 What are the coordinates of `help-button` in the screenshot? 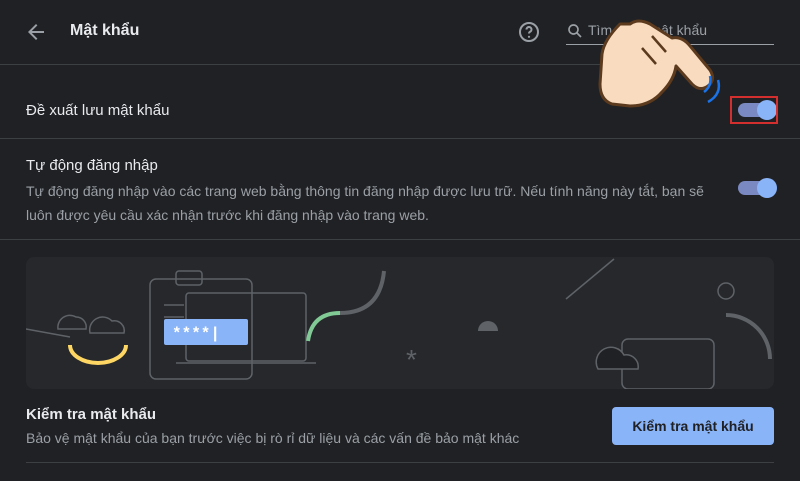 It's located at (529, 32).